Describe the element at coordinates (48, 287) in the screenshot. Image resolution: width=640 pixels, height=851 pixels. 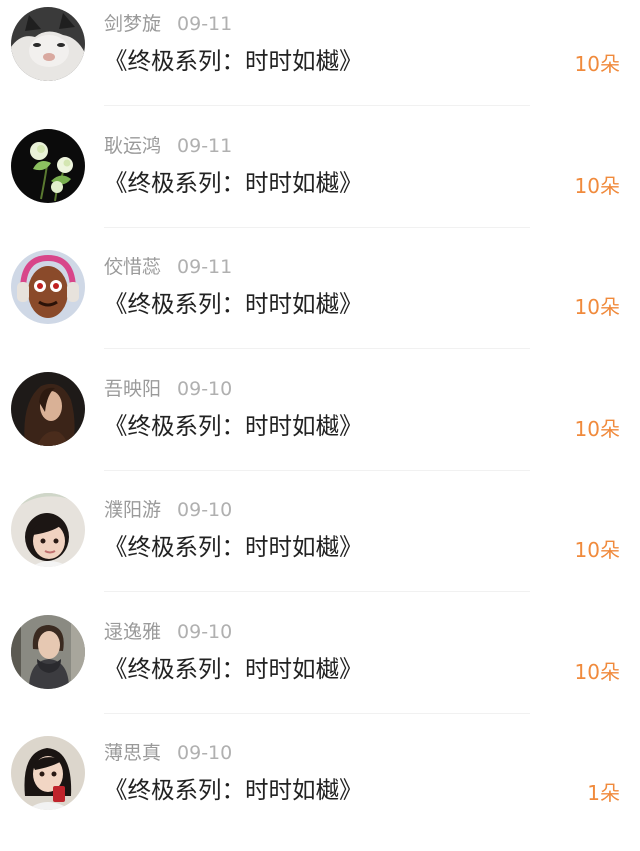
I see `cartoon-headphones-avatar-icon` at that location.